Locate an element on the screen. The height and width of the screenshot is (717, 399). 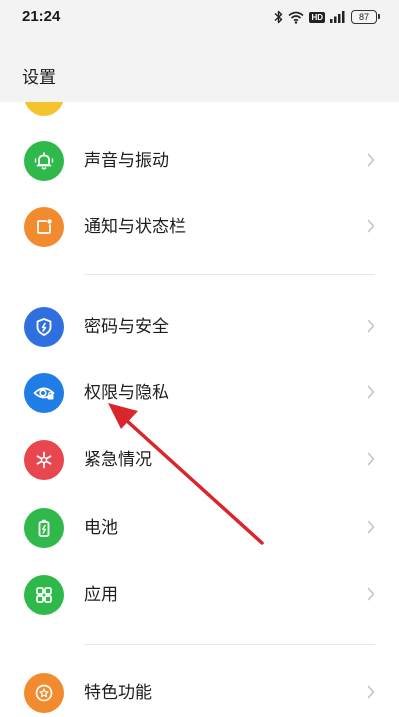
battery-icon: 87 is located at coordinates (365, 17).